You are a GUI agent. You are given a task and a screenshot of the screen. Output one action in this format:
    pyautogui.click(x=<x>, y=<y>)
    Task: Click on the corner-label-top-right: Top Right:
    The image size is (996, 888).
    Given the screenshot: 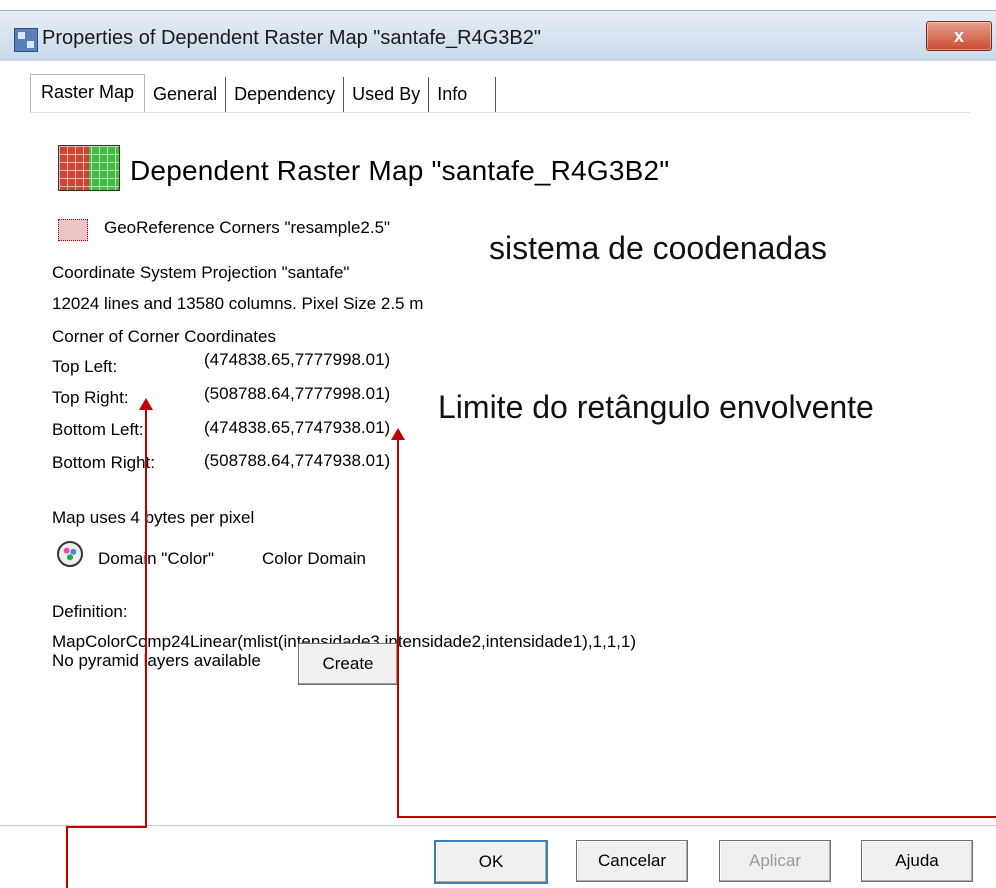 What is the action you would take?
    pyautogui.click(x=90, y=397)
    